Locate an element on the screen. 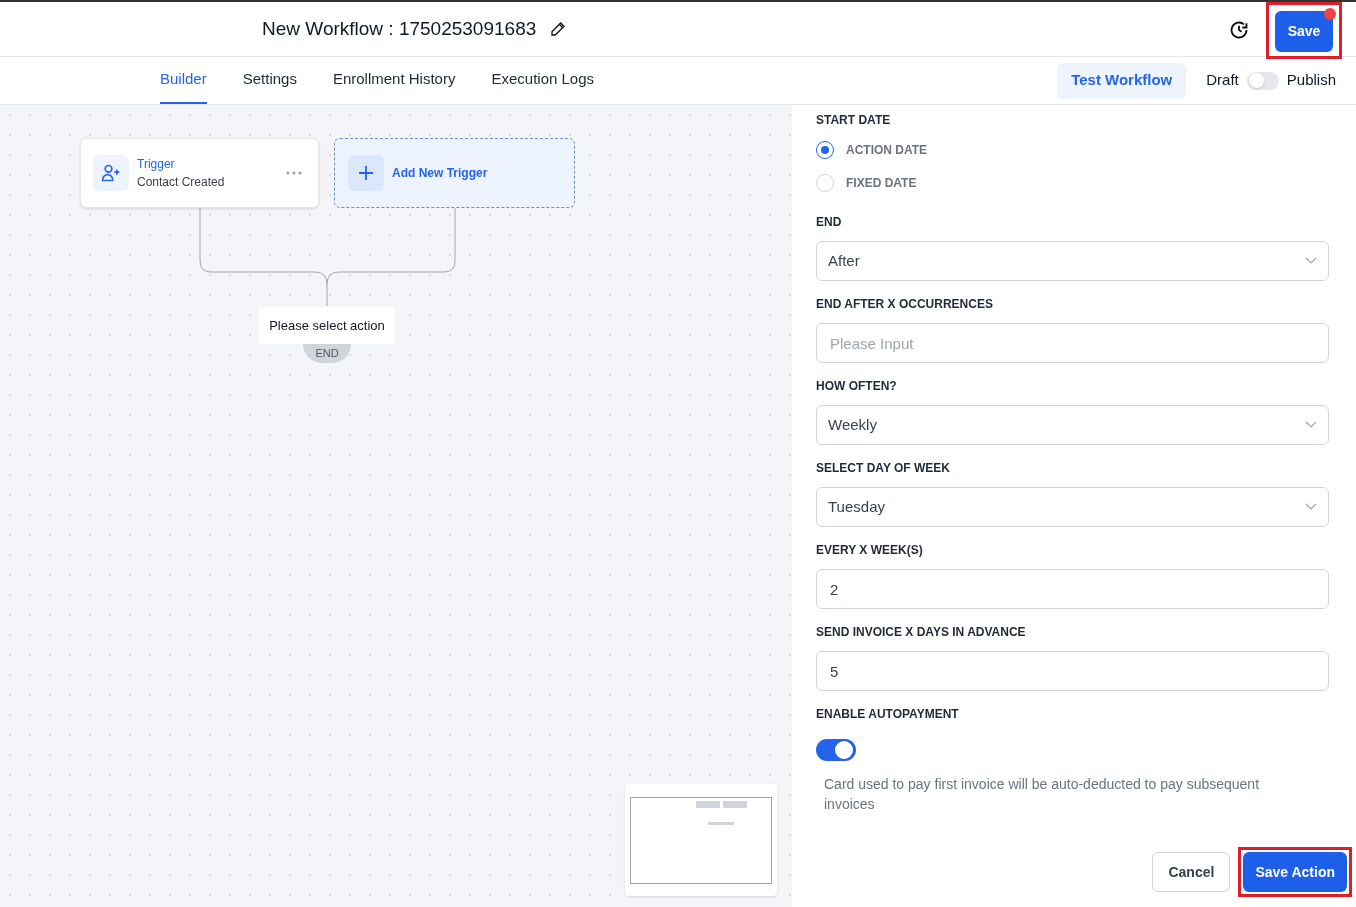 This screenshot has width=1356, height=907. field-label: ENABLE AUTOPAYMENT is located at coordinates (888, 714).